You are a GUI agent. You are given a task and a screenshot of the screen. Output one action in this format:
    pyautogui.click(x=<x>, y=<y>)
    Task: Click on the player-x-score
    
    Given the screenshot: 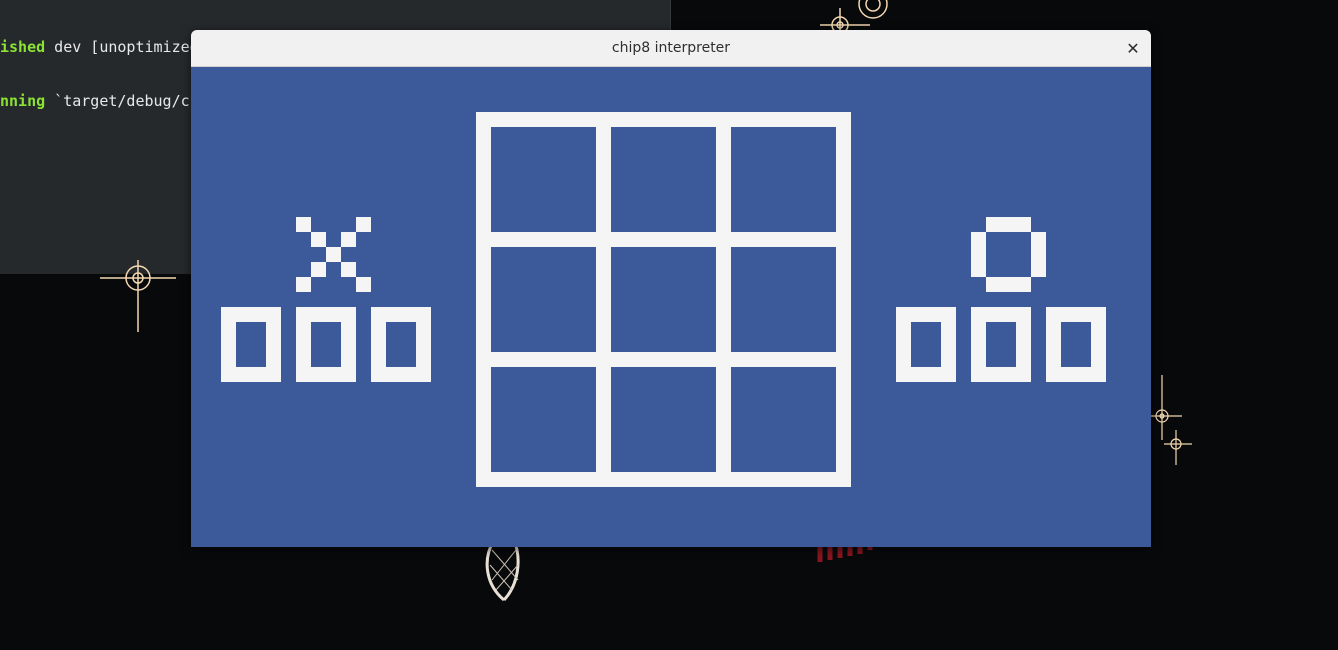 What is the action you would take?
    pyautogui.click(x=326, y=344)
    